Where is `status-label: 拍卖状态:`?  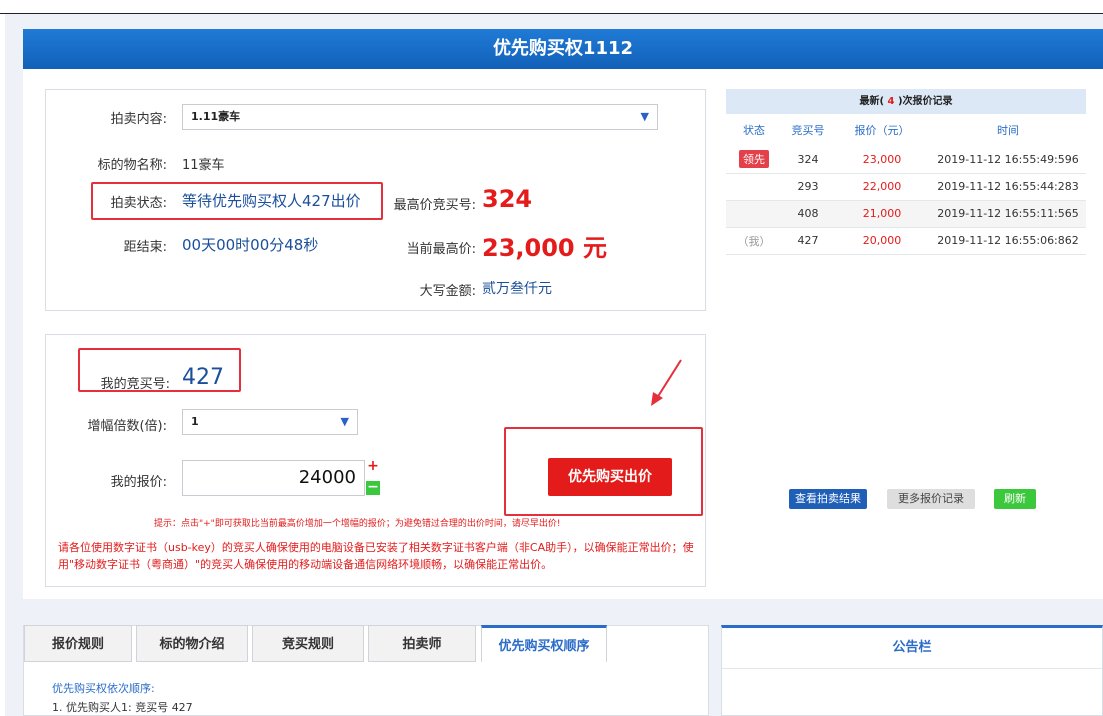
status-label: 拍卖状态: is located at coordinates (138, 203).